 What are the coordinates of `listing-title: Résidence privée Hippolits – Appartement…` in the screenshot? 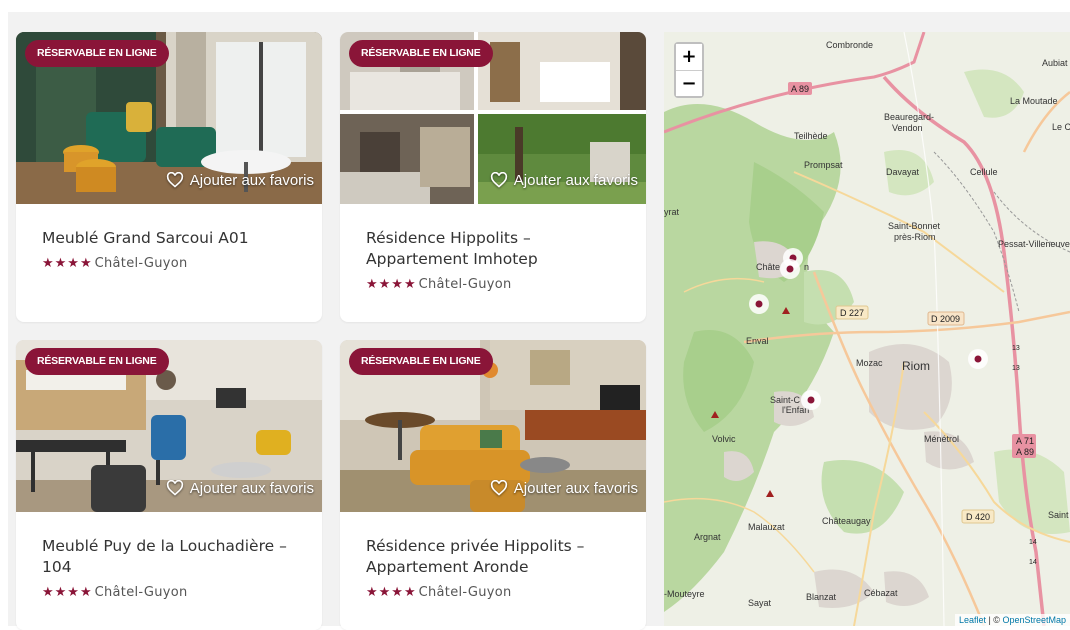 It's located at (496, 557).